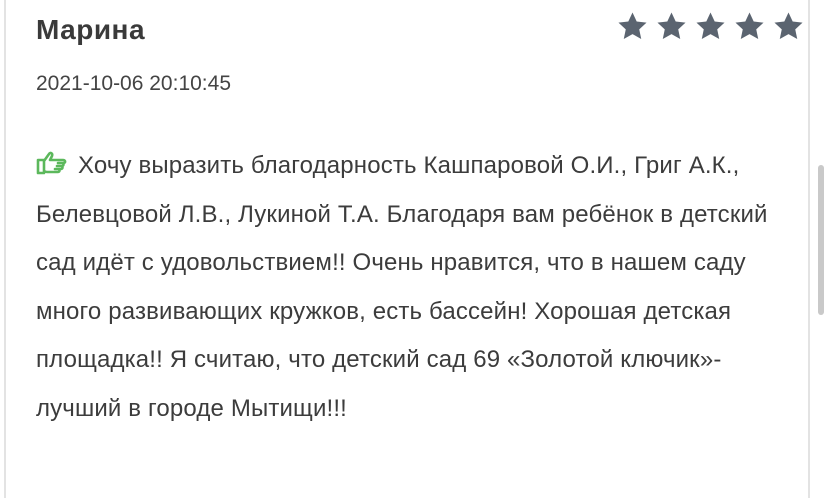  Describe the element at coordinates (51, 163) in the screenshot. I see `thumbs-up-icon` at that location.